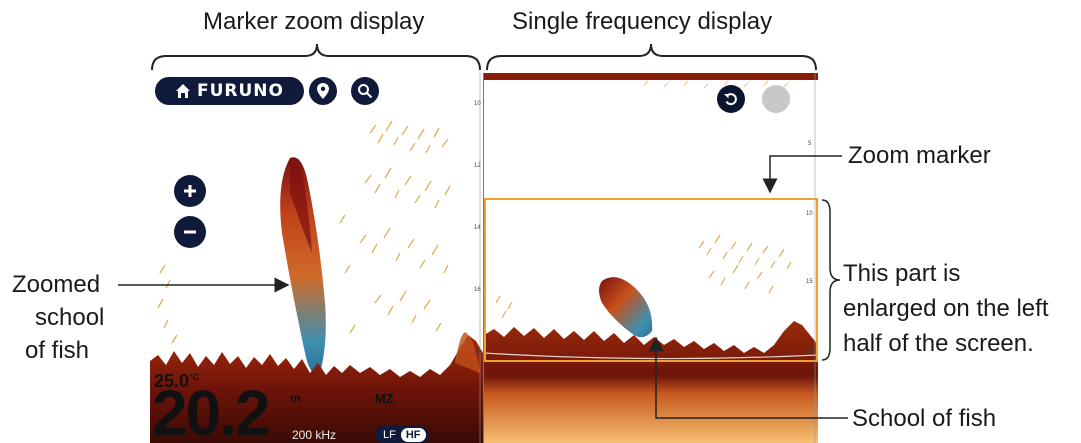 This screenshot has height=443, width=1081. I want to click on label-enlarged-line-1: This part is, so click(902, 273).